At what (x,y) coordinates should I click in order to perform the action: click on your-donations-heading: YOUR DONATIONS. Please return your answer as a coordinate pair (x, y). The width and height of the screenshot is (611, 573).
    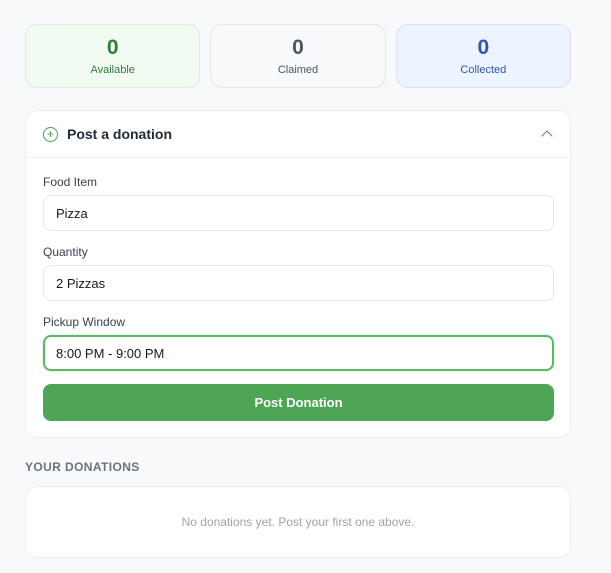
    Looking at the image, I should click on (82, 467).